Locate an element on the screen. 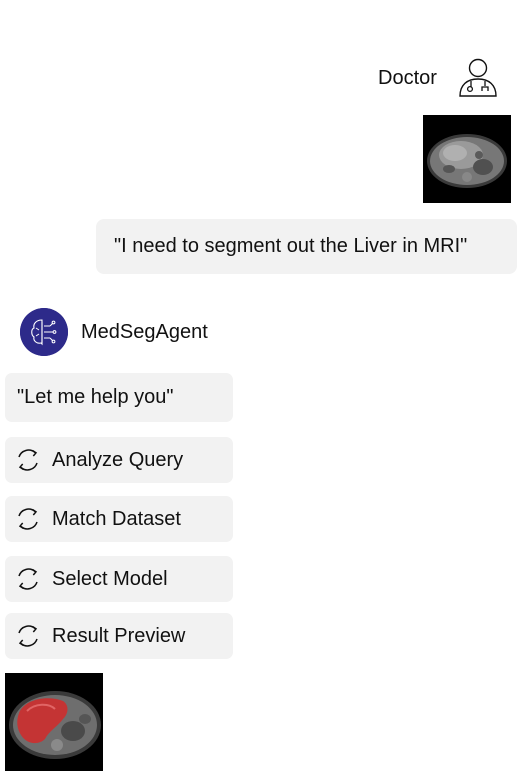  step-result-preview: Result Preview is located at coordinates (119, 636).